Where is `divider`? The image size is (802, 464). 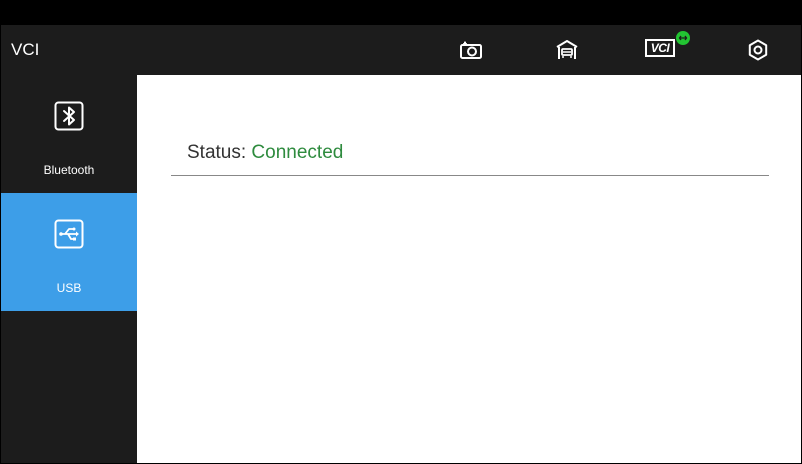 divider is located at coordinates (470, 175).